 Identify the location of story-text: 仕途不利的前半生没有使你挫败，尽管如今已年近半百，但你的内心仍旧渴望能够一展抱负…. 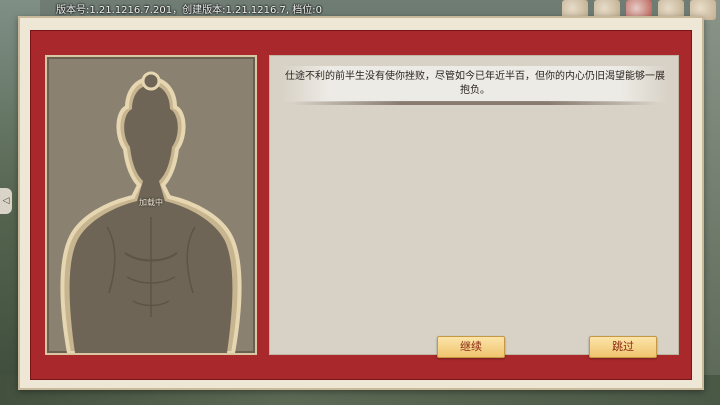
(475, 85).